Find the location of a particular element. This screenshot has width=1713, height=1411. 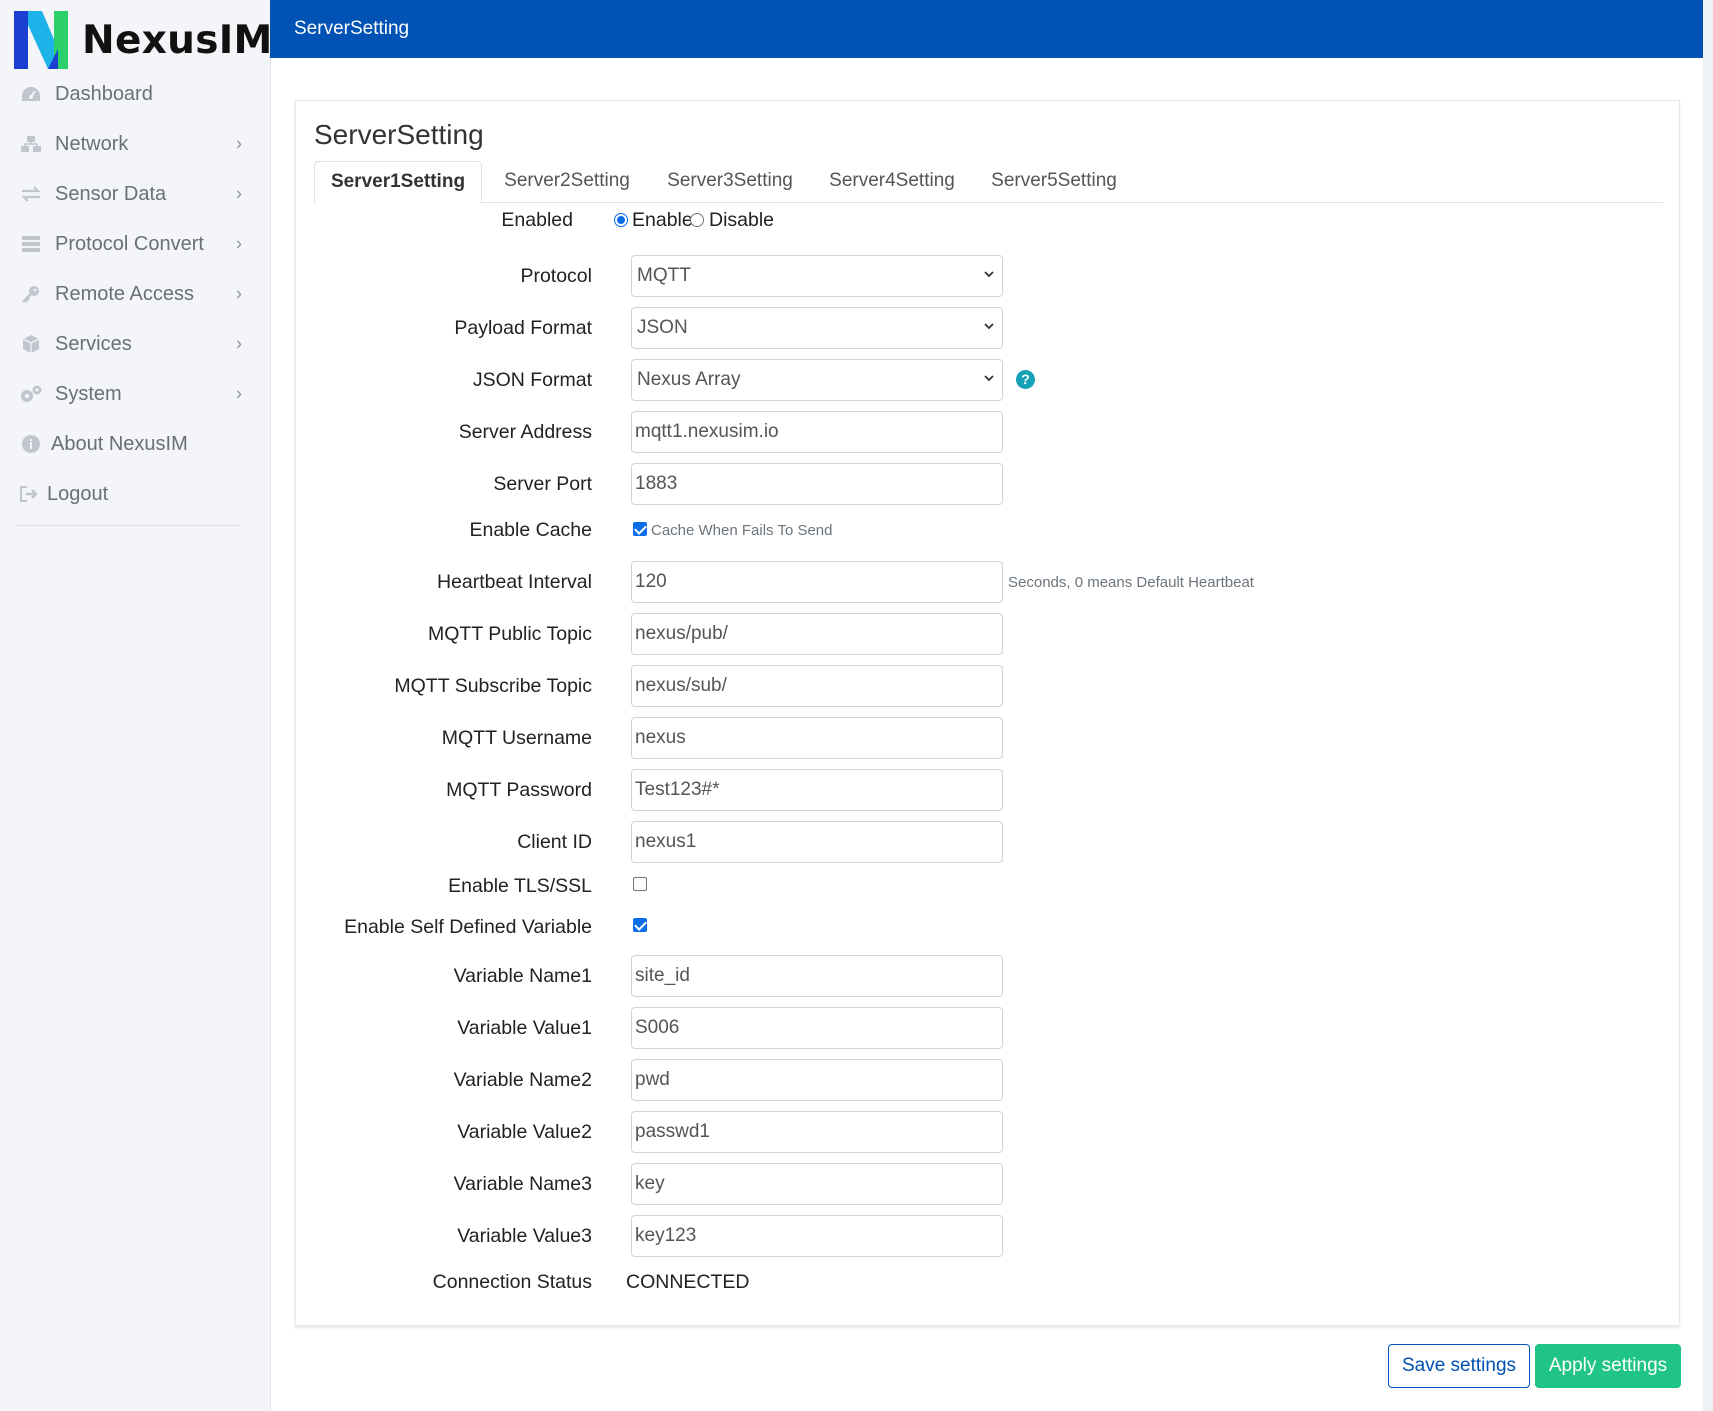

payload-format-value: JSON is located at coordinates (662, 327).